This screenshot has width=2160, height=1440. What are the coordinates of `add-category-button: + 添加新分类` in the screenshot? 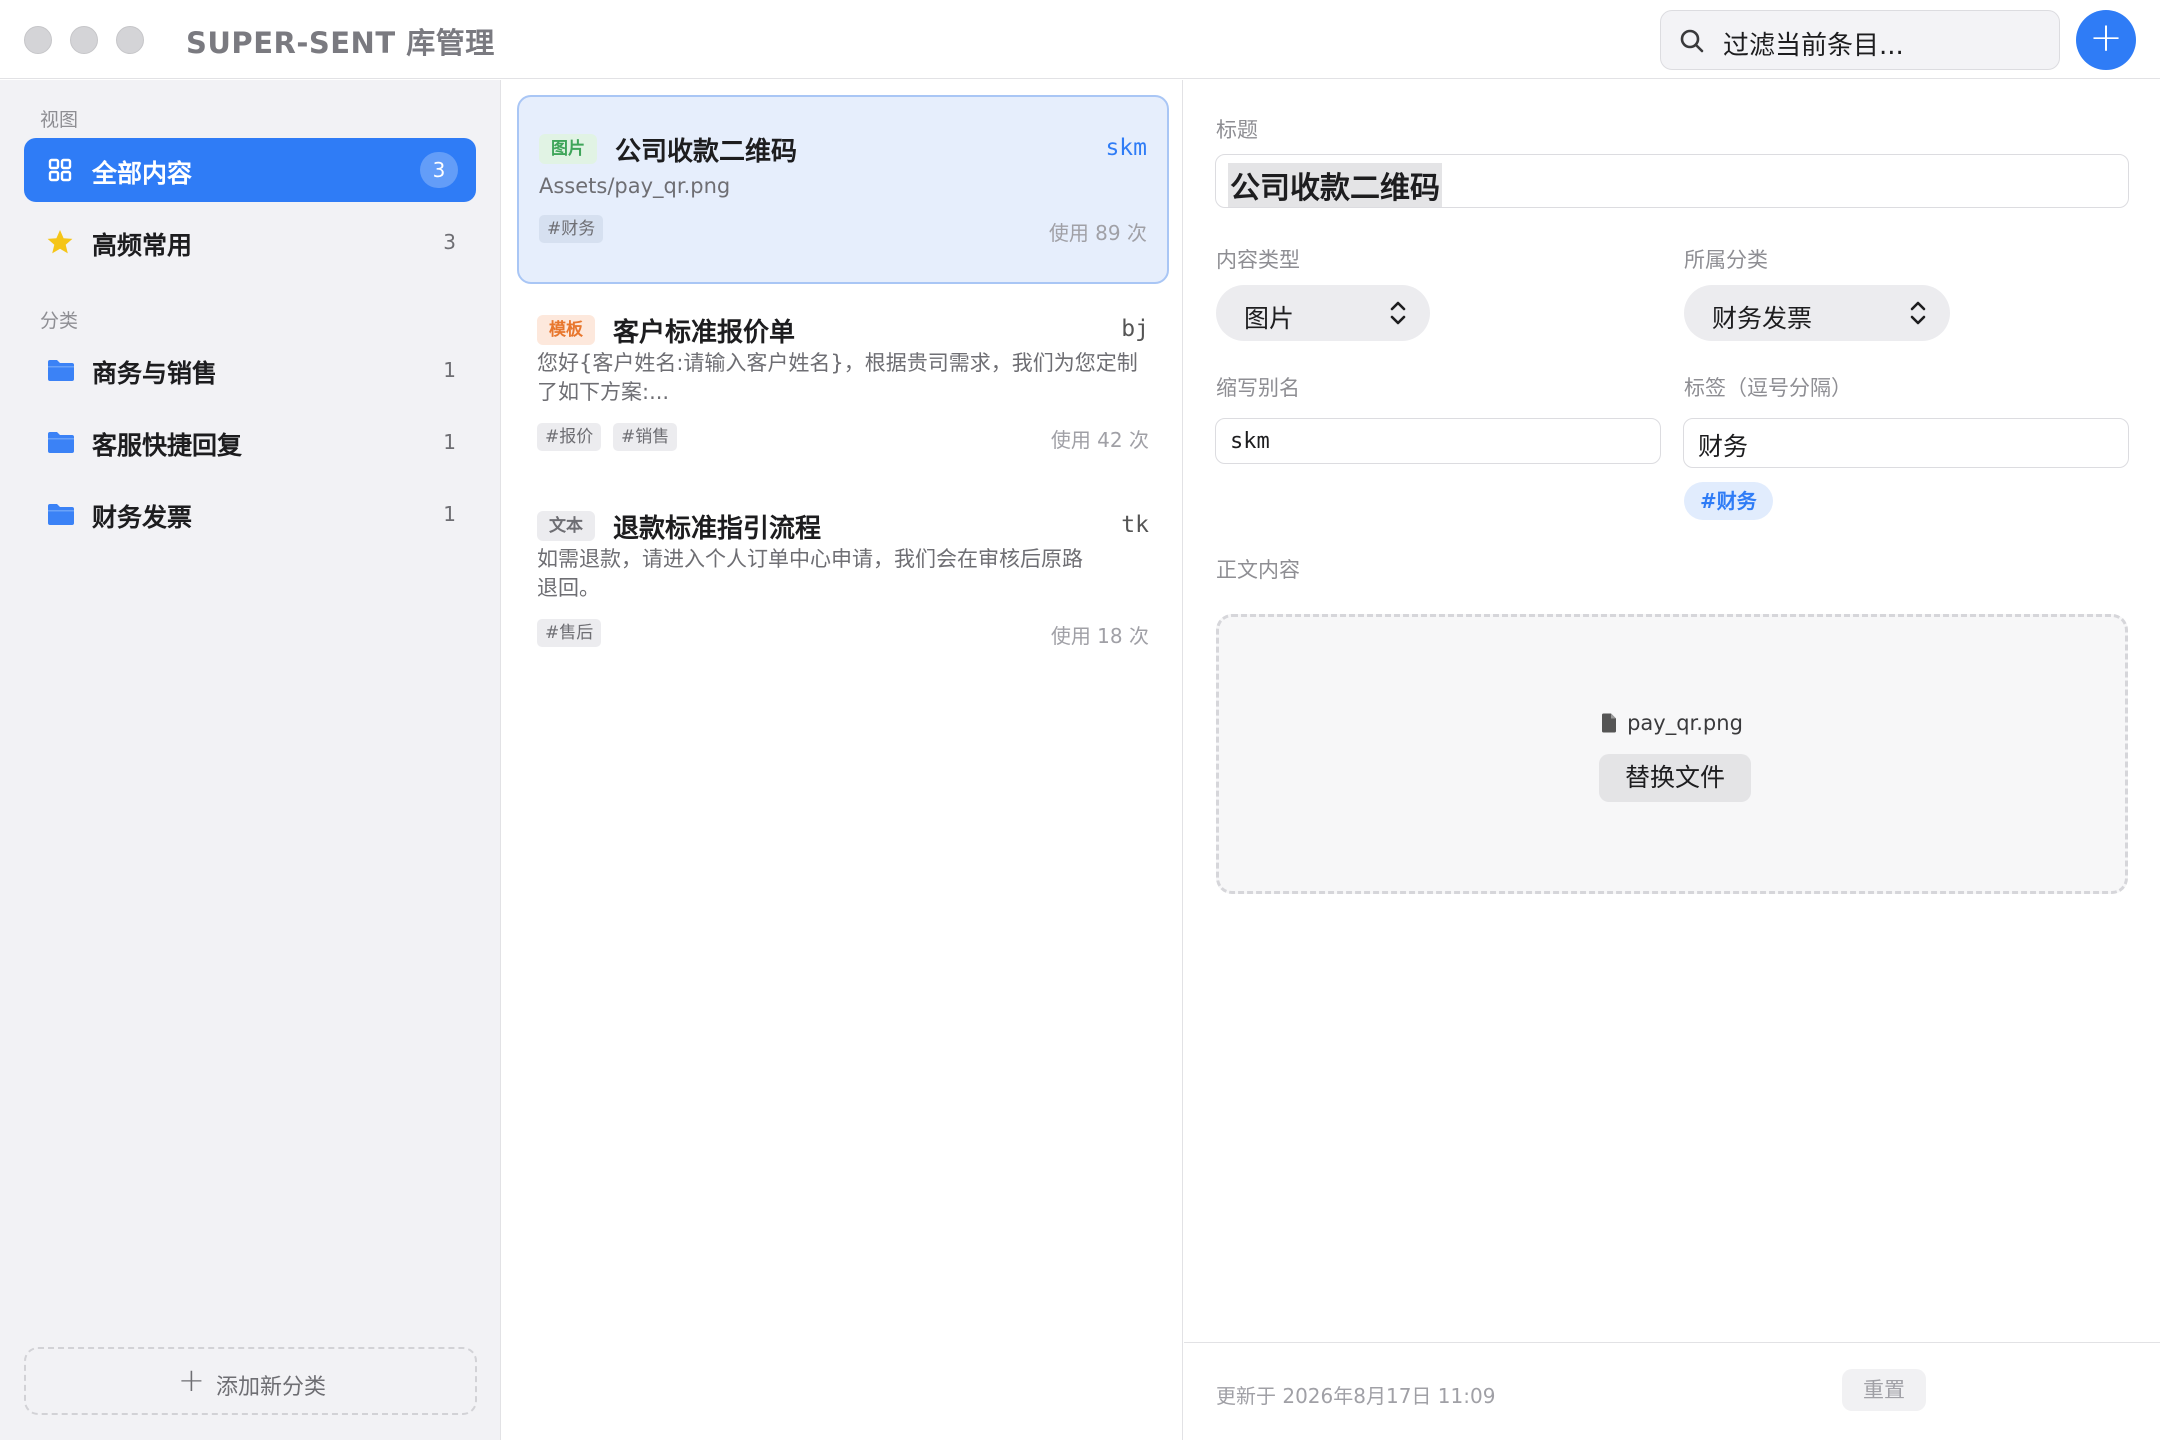 It's located at (250, 1381).